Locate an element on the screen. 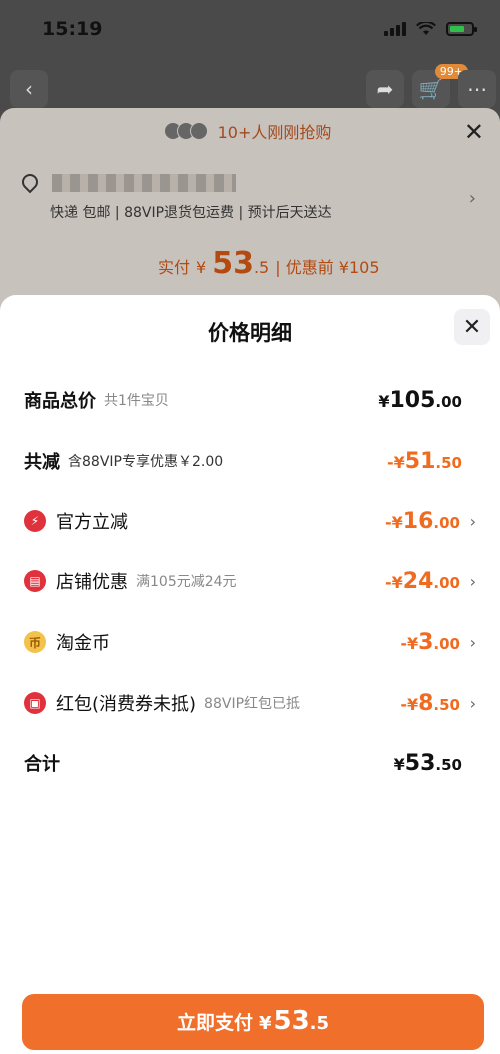 This screenshot has width=500, height=1054. pay-now-button: 立即支付 ¥53.5 is located at coordinates (253, 1022).